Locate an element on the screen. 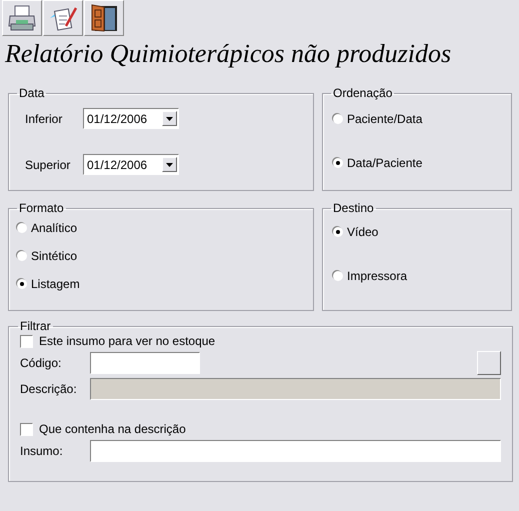 The height and width of the screenshot is (511, 519). input-field is located at coordinates (295, 451).